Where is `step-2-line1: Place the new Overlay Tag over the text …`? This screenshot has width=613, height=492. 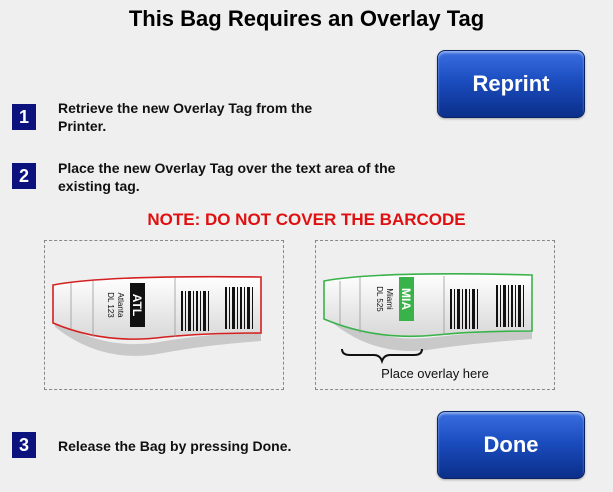
step-2-line1: Place the new Overlay Tag over the text … is located at coordinates (227, 168).